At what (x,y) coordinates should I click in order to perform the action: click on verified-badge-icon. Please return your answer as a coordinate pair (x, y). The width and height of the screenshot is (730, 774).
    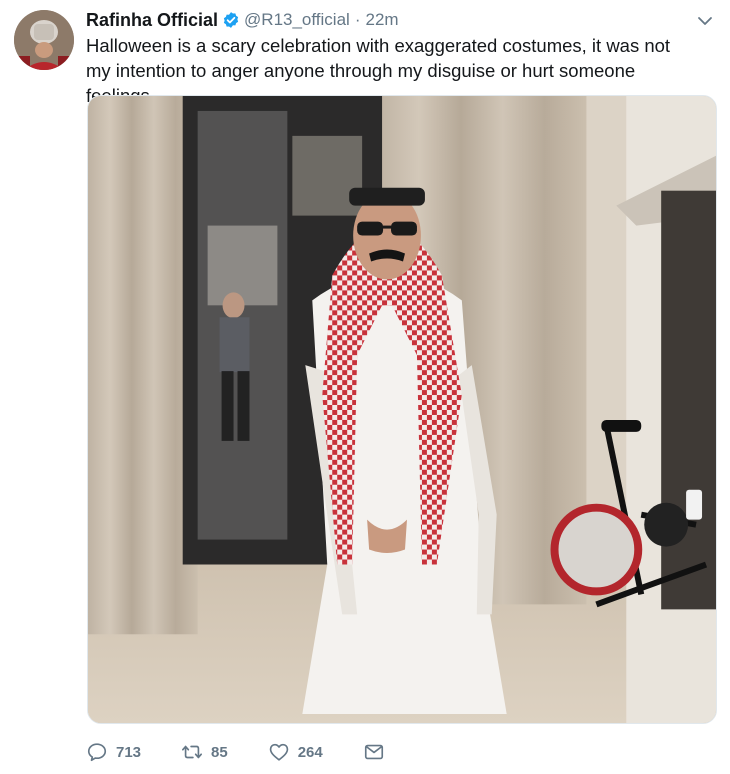
    Looking at the image, I should click on (231, 20).